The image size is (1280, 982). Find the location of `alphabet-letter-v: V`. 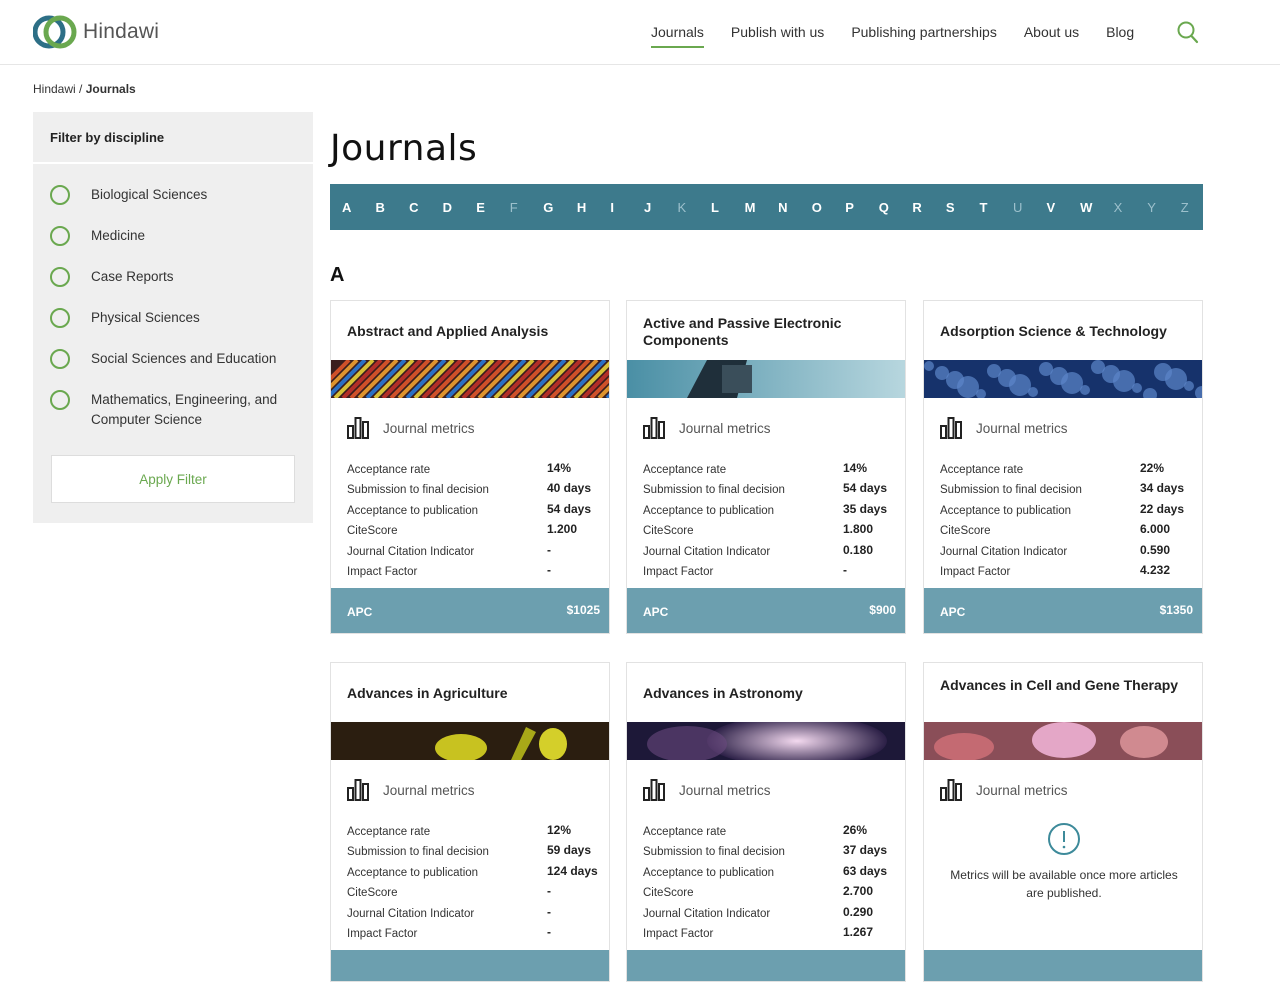

alphabet-letter-v: V is located at coordinates (1051, 207).